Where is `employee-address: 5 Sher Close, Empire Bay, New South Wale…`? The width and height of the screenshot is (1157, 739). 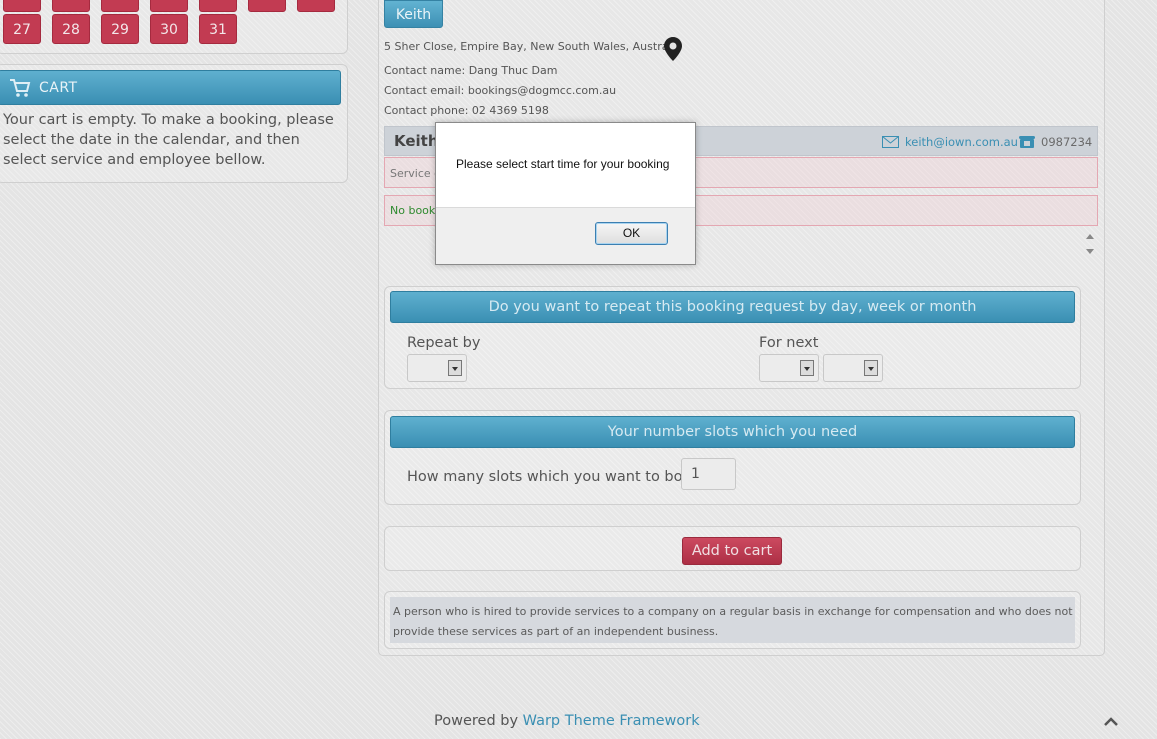
employee-address: 5 Sher Close, Empire Bay, New South Wale… is located at coordinates (533, 46).